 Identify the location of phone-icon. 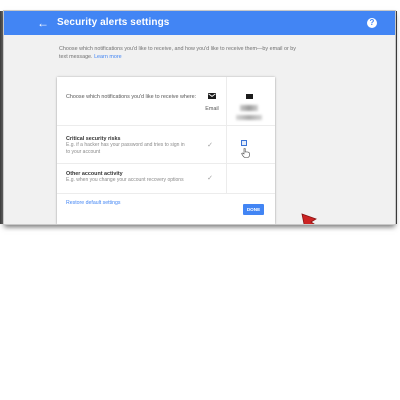
(249, 96).